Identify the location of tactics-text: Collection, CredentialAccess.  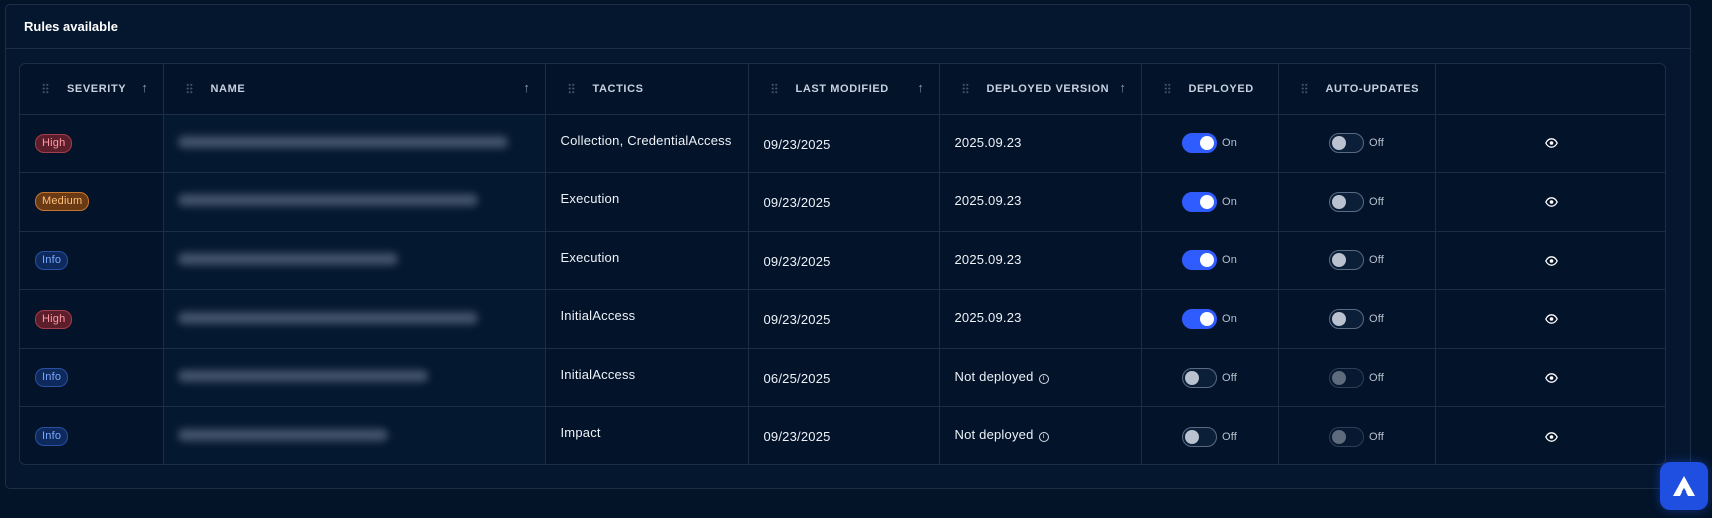
(646, 140).